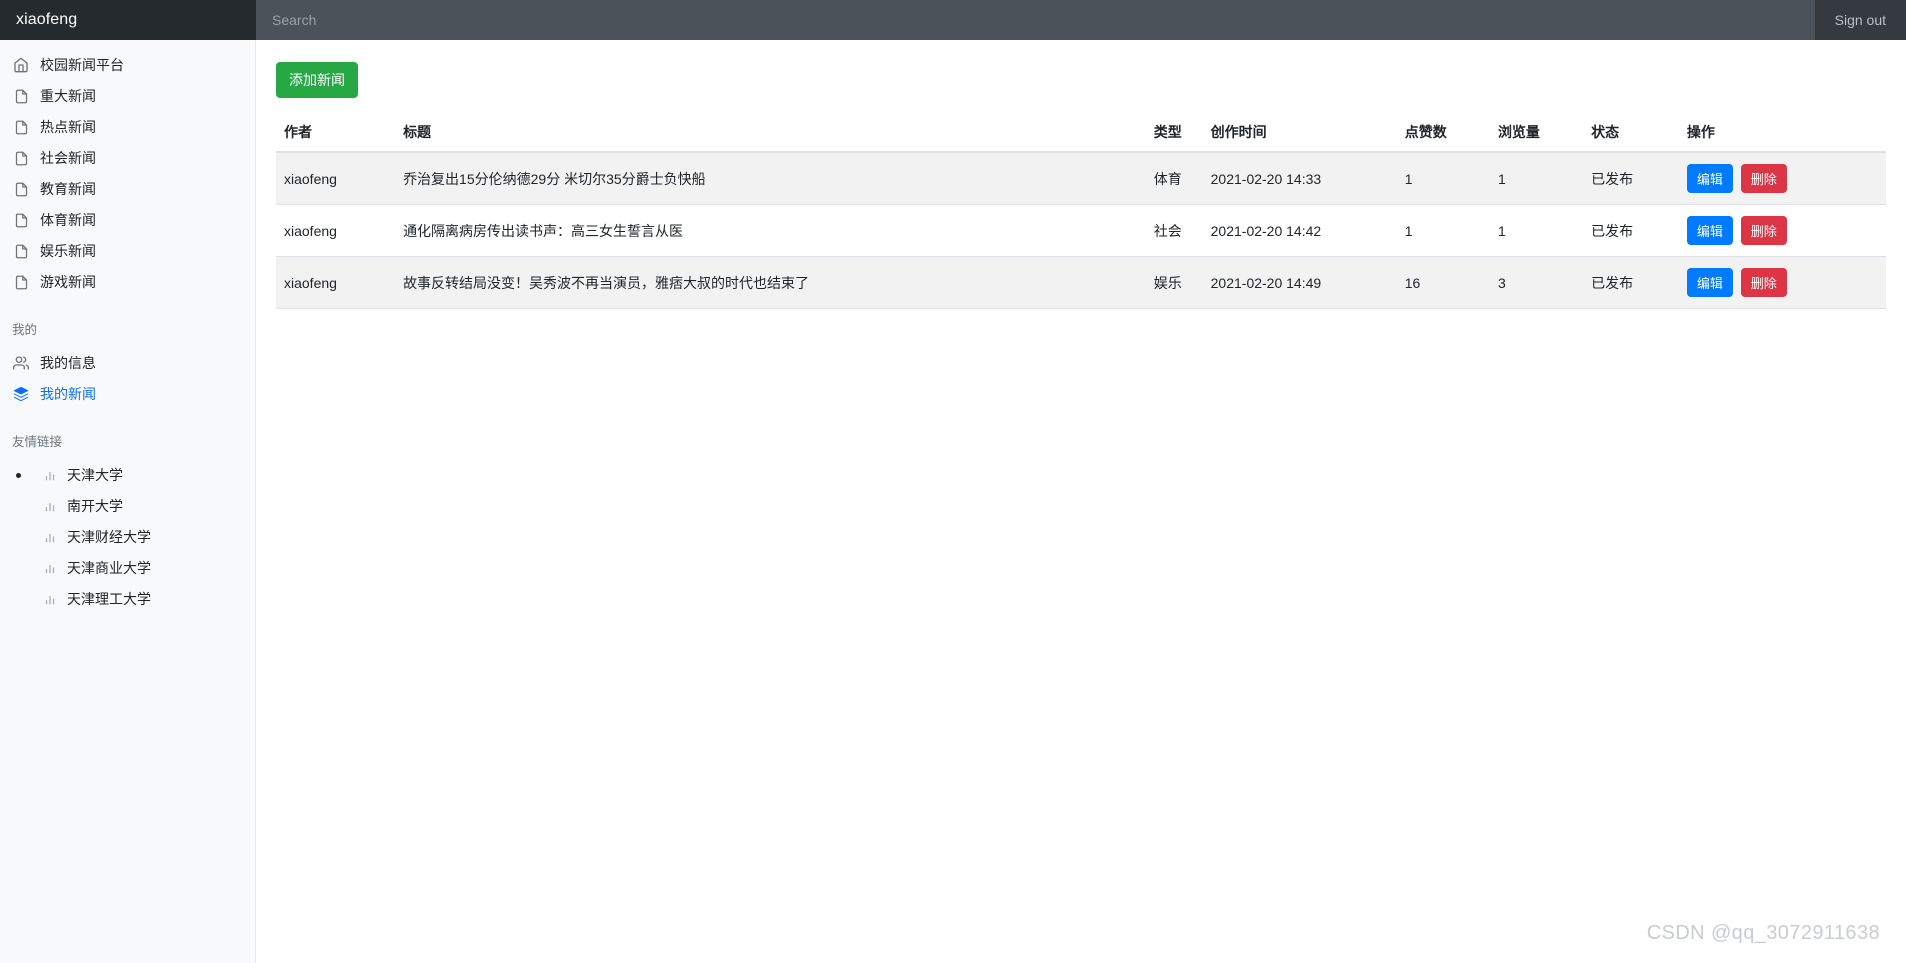  Describe the element at coordinates (1174, 230) in the screenshot. I see `cell-type: 社会` at that location.